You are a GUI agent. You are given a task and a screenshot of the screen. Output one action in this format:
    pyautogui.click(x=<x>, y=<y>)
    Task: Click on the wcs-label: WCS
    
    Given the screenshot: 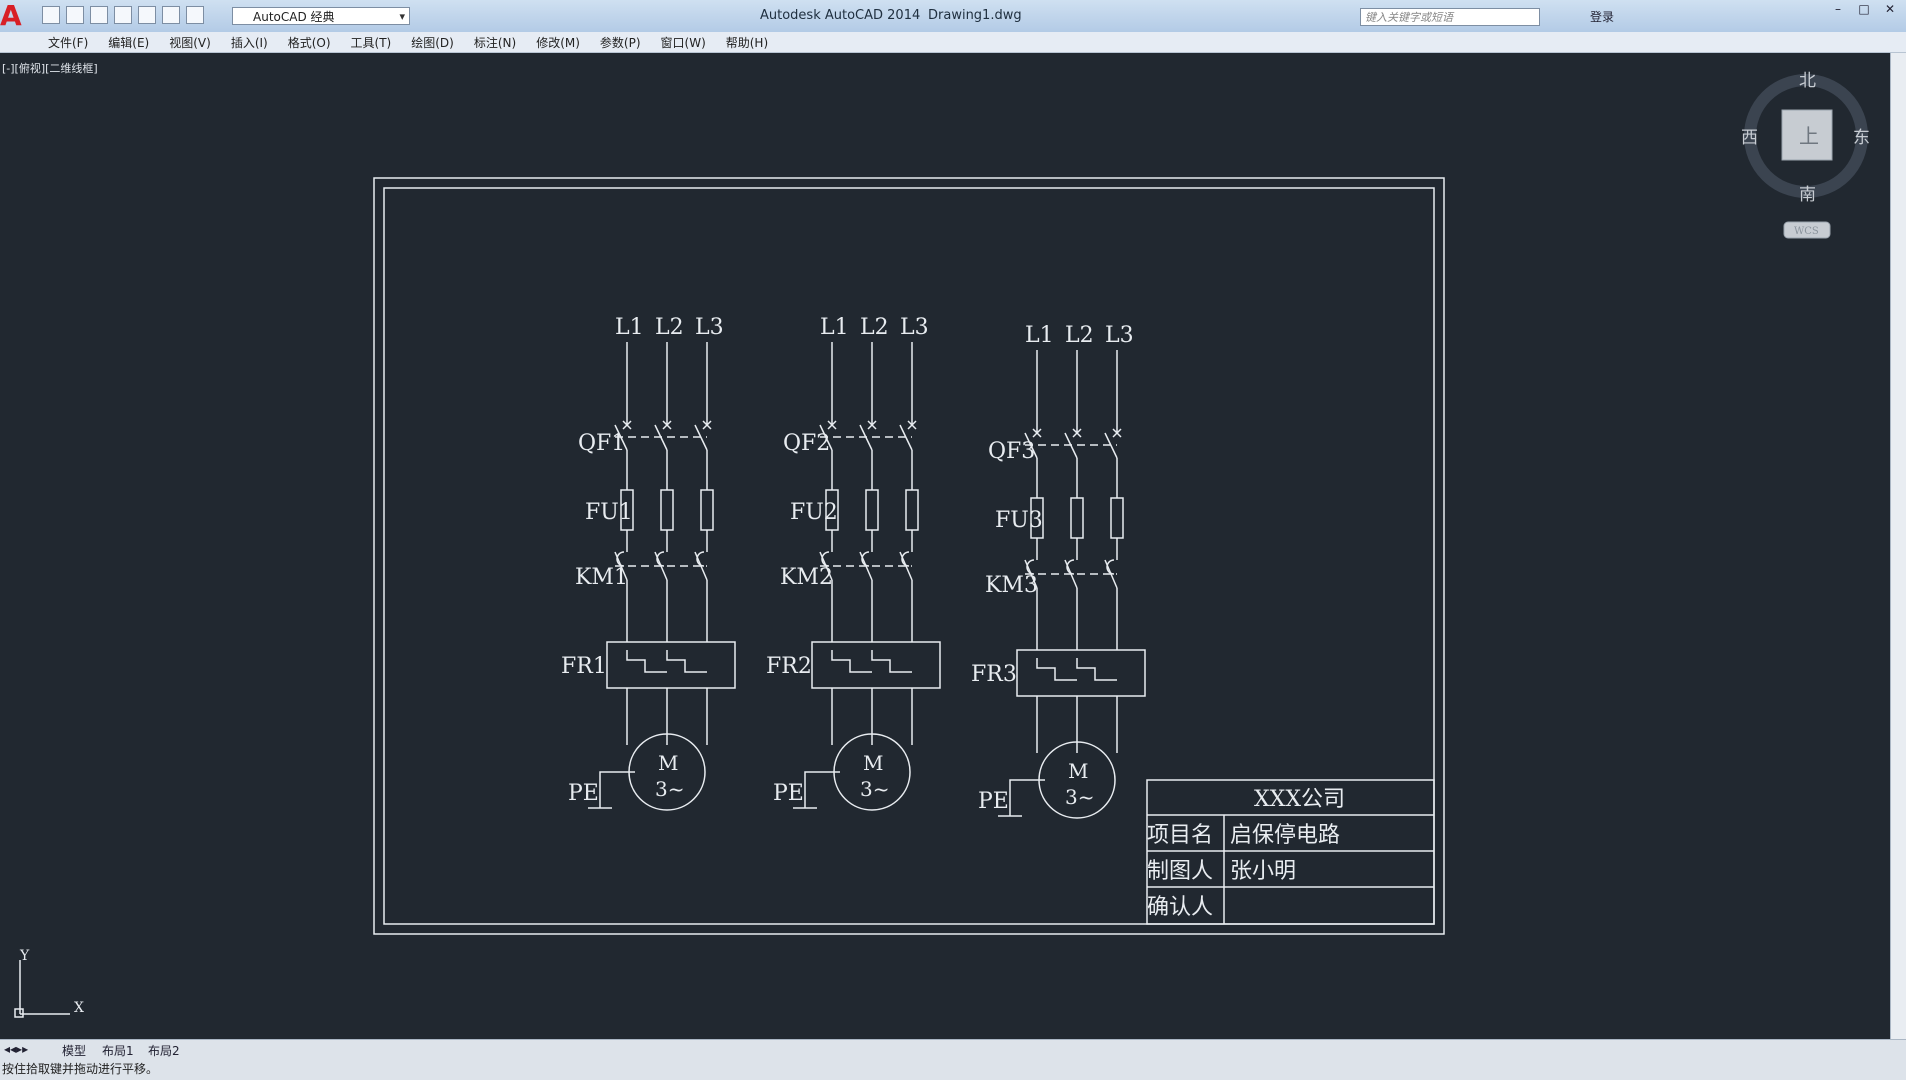 What is the action you would take?
    pyautogui.click(x=1806, y=231)
    